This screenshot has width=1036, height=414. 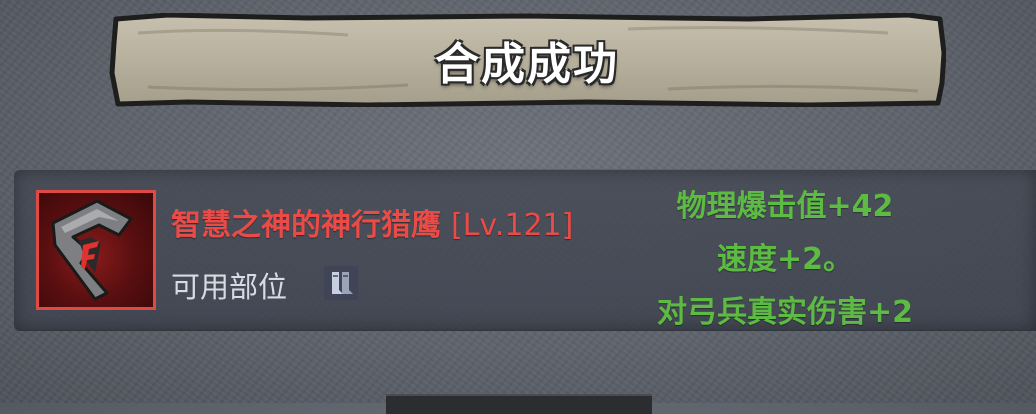 What do you see at coordinates (527, 64) in the screenshot?
I see `page-title: 合成成功` at bounding box center [527, 64].